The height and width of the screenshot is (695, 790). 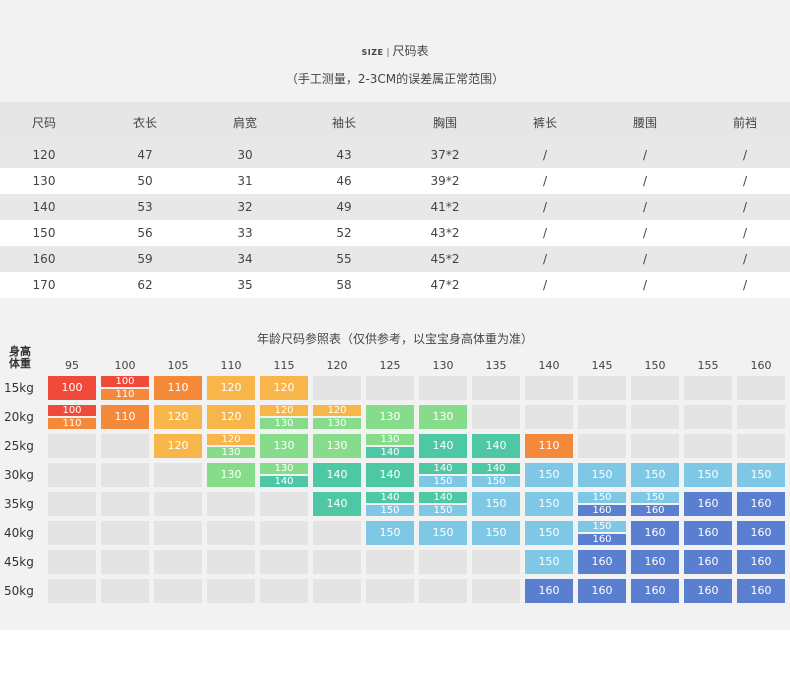 What do you see at coordinates (245, 181) in the screenshot?
I see `table-cell: 31` at bounding box center [245, 181].